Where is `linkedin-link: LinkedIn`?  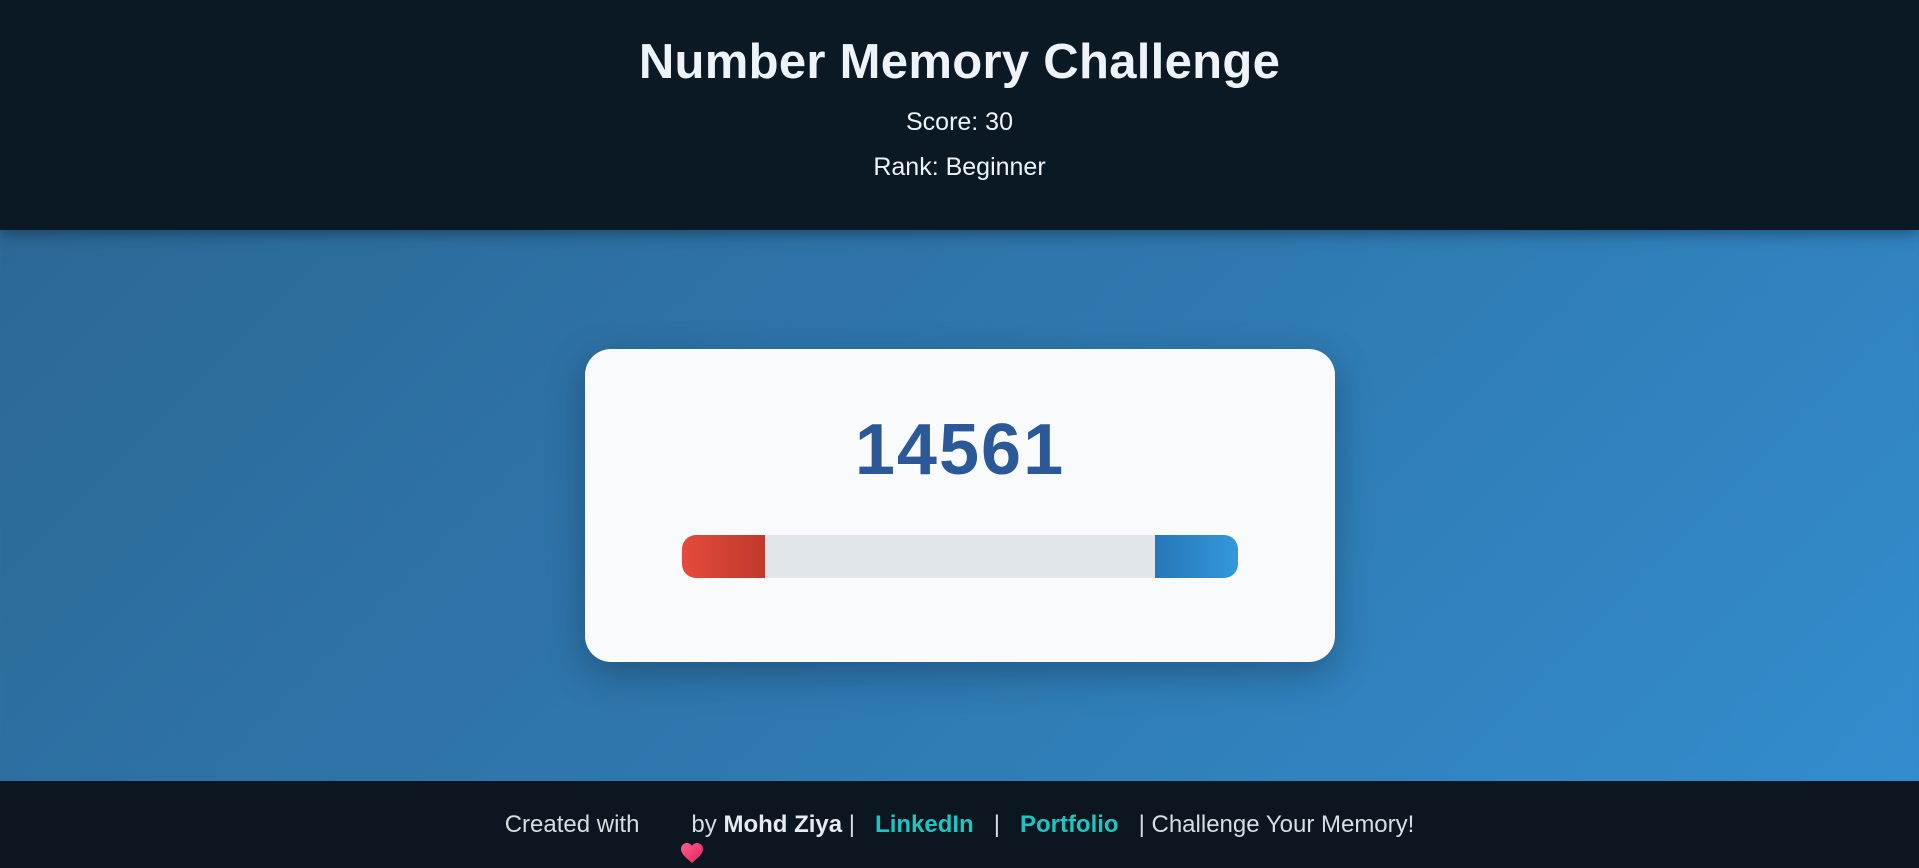
linkedin-link: LinkedIn is located at coordinates (924, 825).